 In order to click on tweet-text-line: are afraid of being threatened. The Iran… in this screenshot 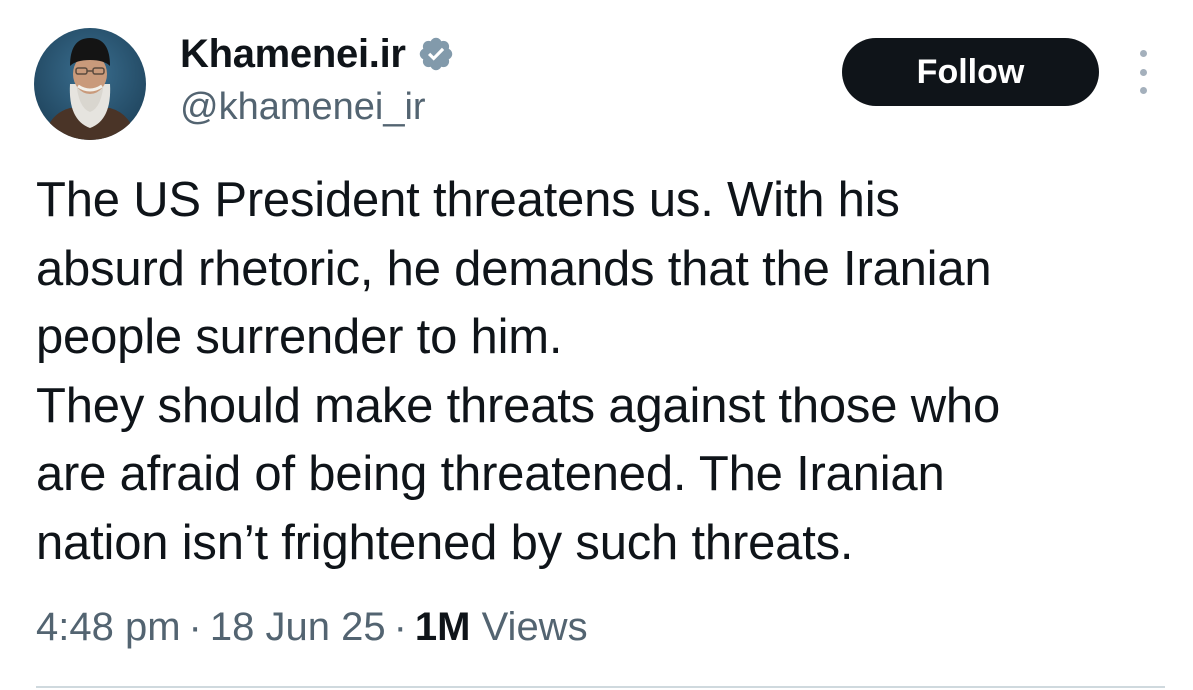, I will do `click(490, 474)`.